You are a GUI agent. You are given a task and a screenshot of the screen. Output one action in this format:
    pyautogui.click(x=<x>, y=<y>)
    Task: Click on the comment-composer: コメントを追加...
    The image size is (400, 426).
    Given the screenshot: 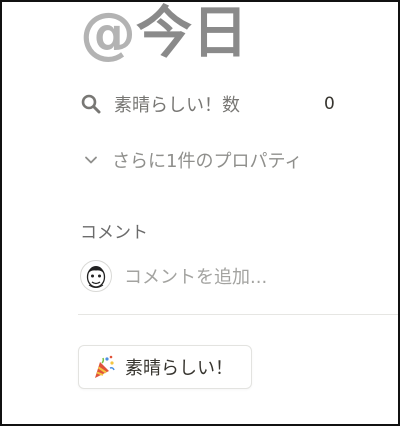 What is the action you would take?
    pyautogui.click(x=173, y=276)
    